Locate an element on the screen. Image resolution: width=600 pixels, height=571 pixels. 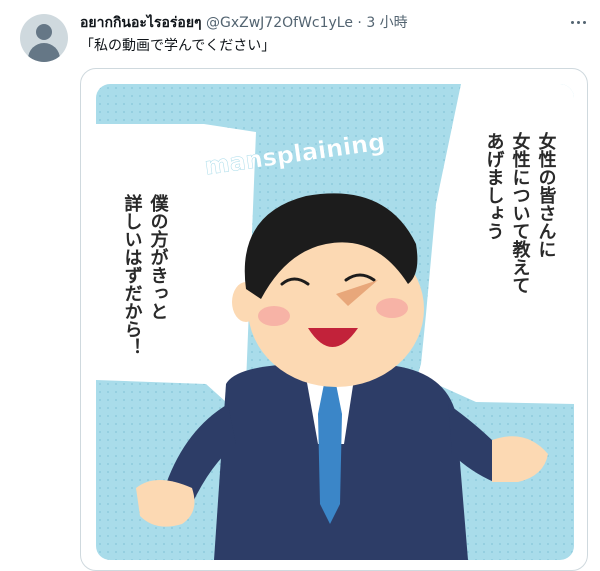
right-bubble-line-1: 女性の皆さんに is located at coordinates (546, 194).